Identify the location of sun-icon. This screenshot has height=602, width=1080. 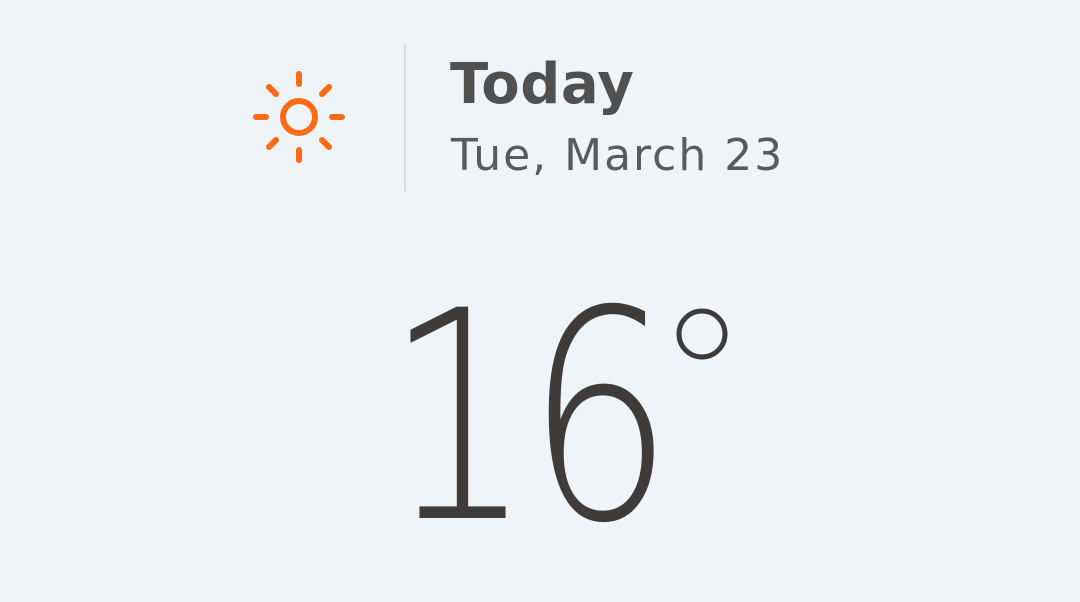
(299, 117).